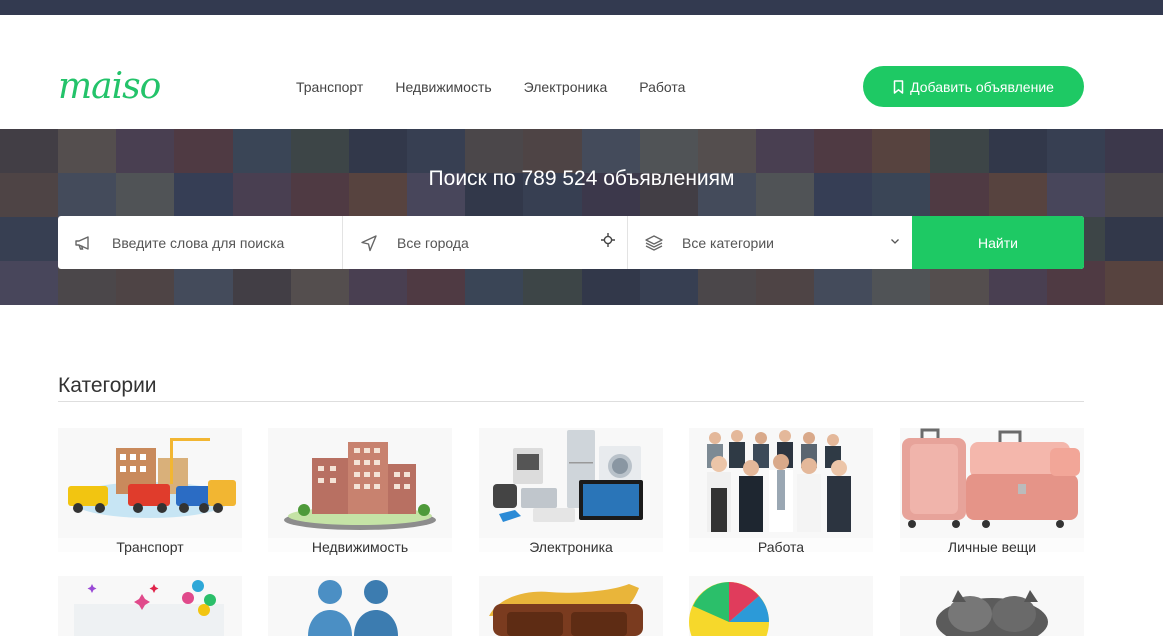  Describe the element at coordinates (568, 476) in the screenshot. I see `appliances-illustration` at that location.